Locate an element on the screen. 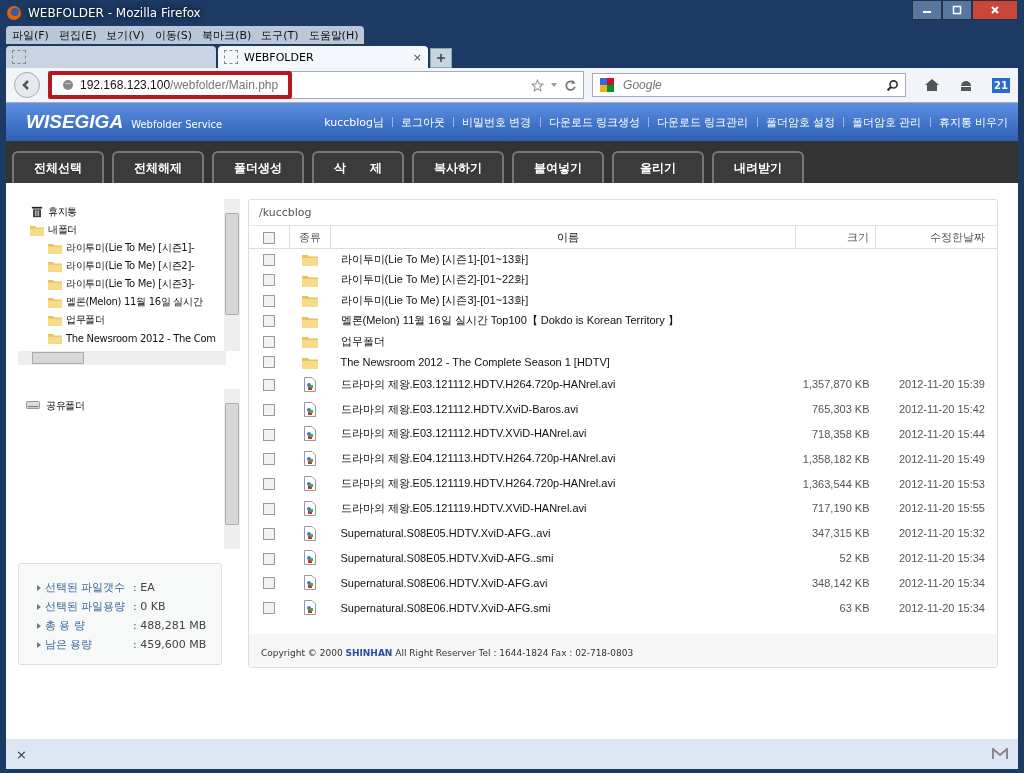 The width and height of the screenshot is (1024, 773). tree-item: 라이투미(Lie To Me) [시즌3]- is located at coordinates (130, 284).